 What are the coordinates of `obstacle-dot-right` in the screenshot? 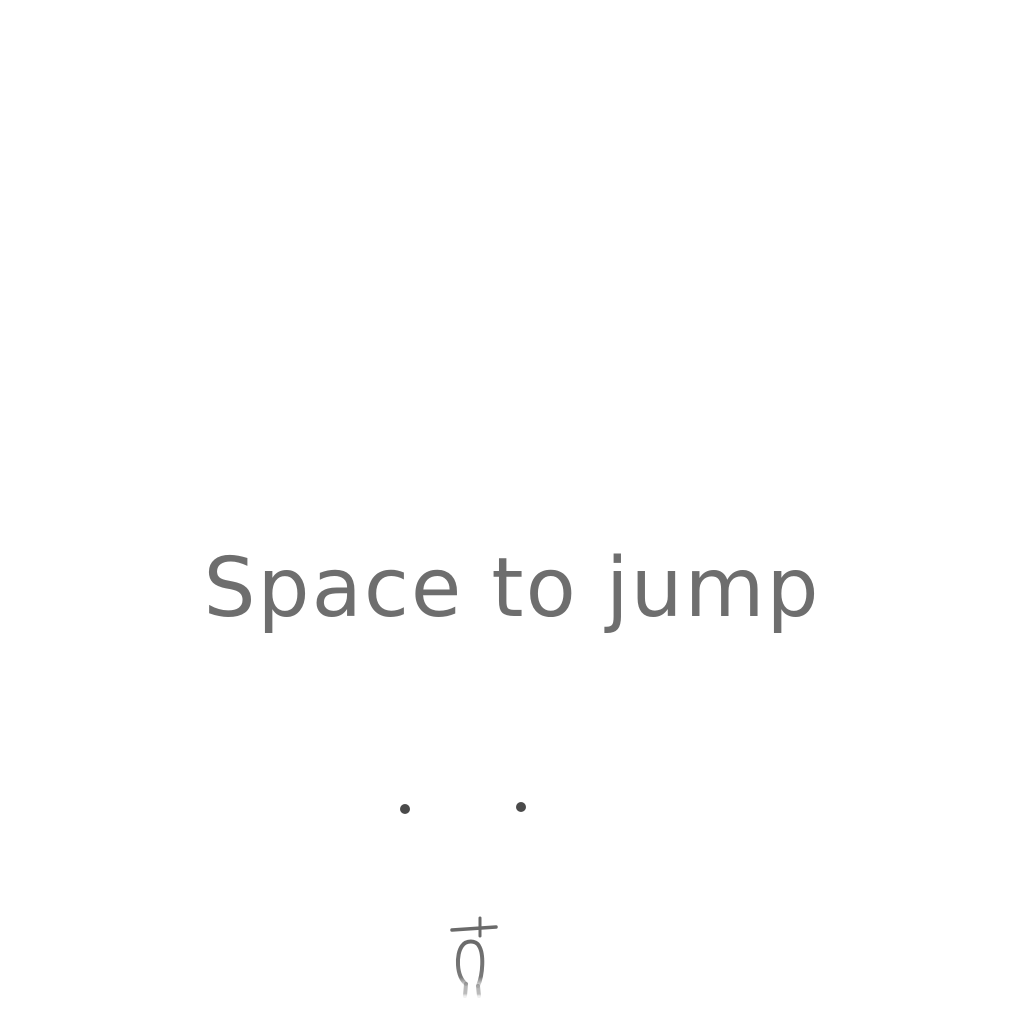 It's located at (521, 807).